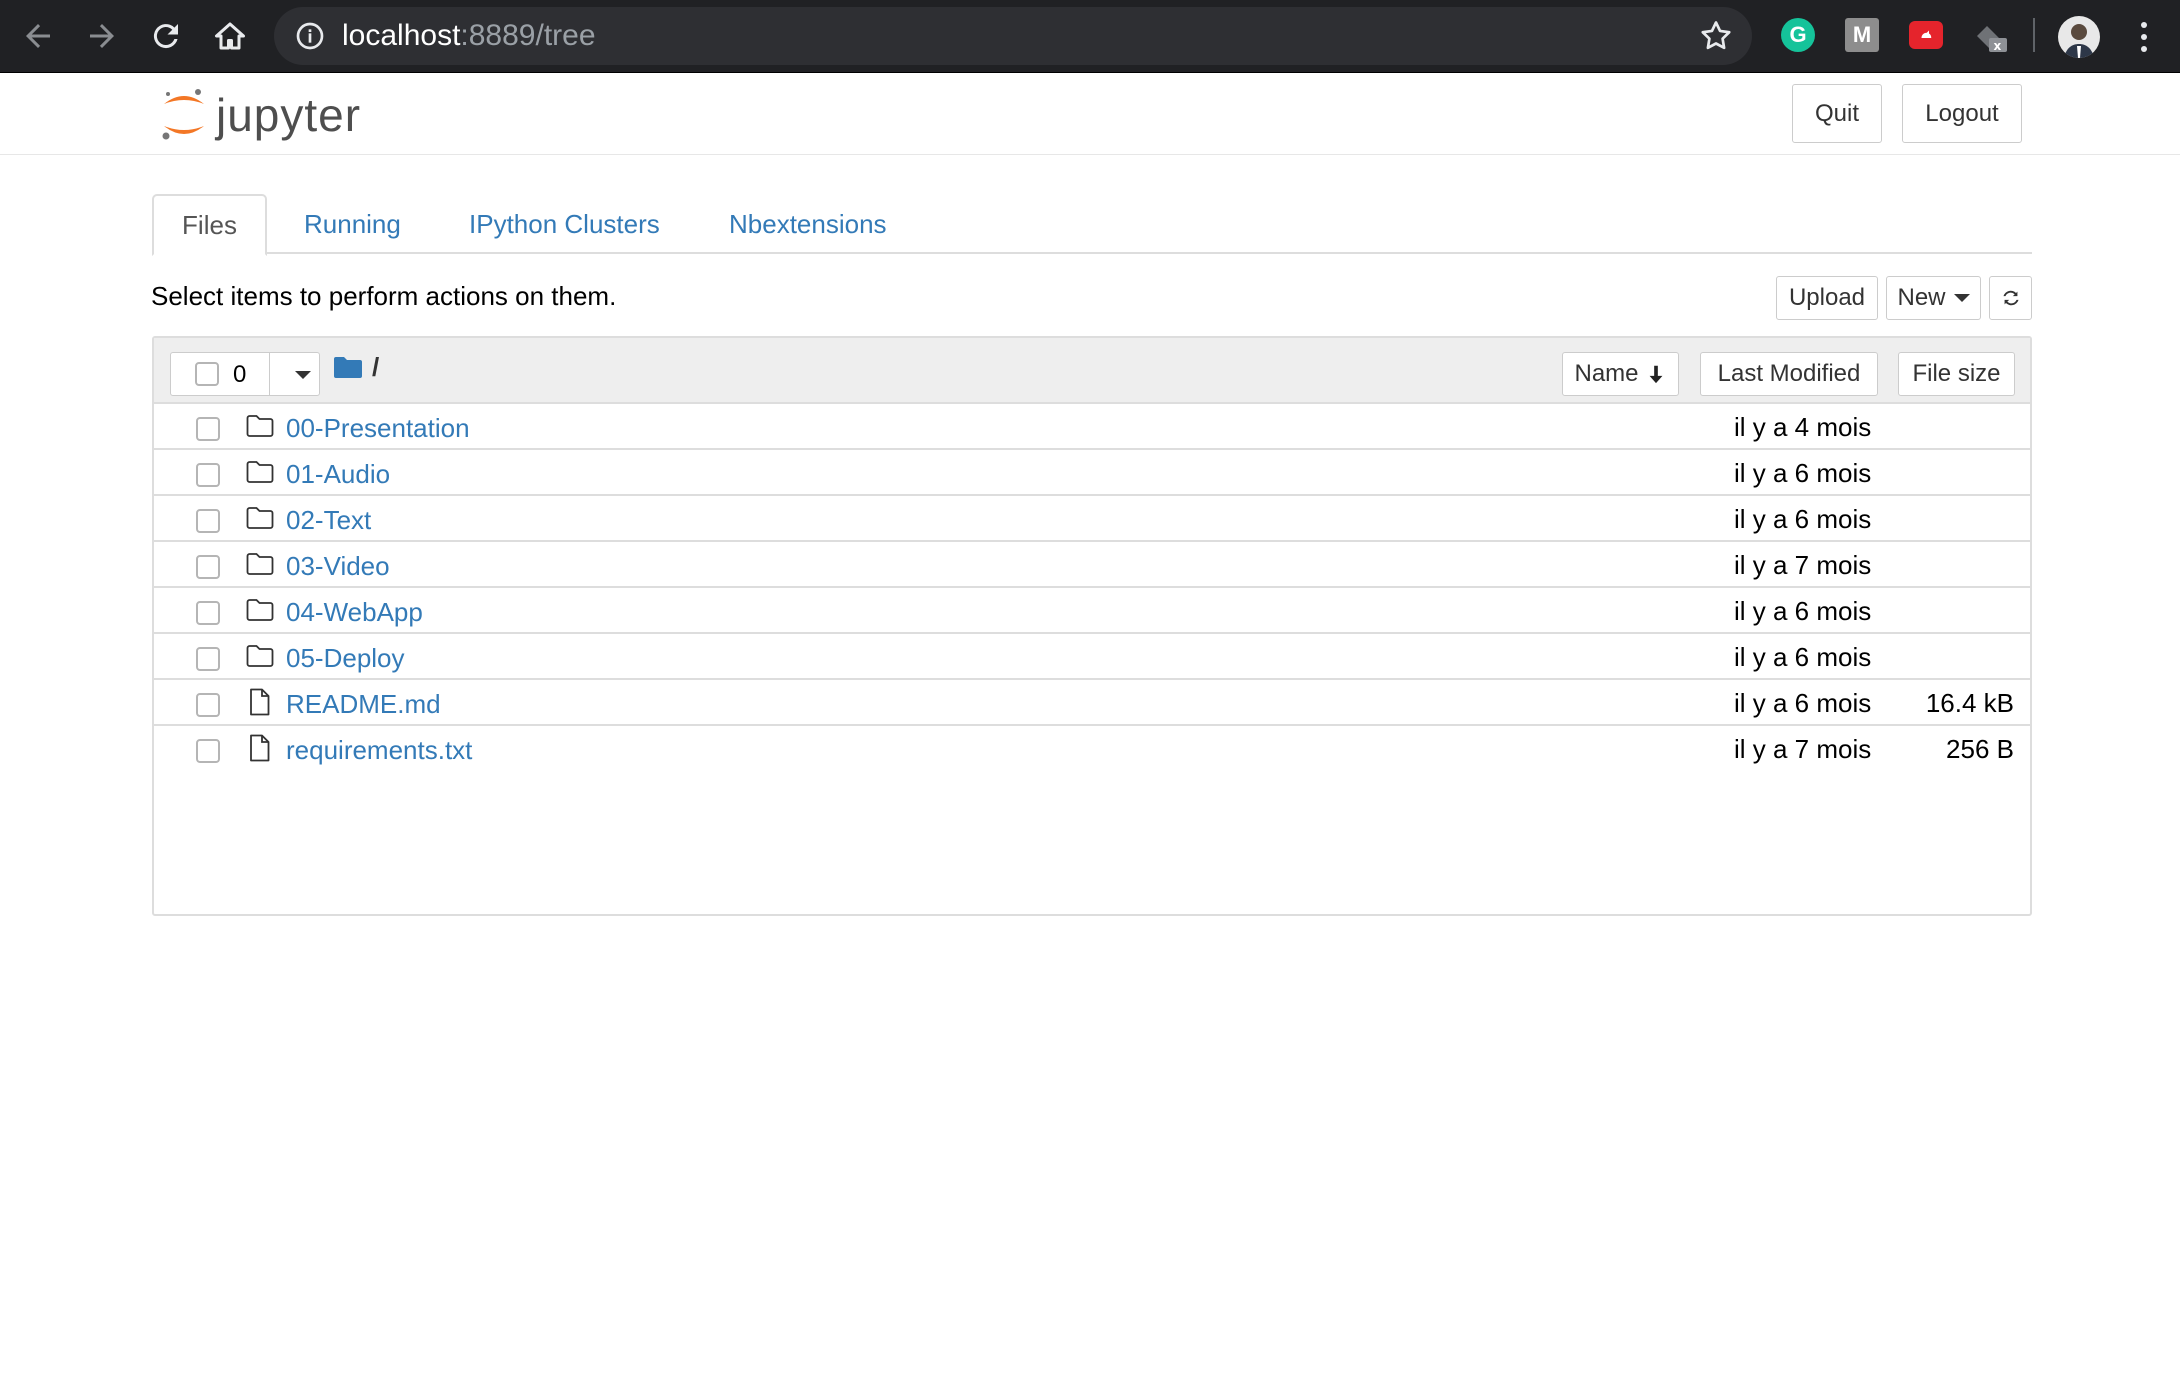 This screenshot has width=2180, height=1386. I want to click on disabled-extension-icon: x, so click(1990, 35).